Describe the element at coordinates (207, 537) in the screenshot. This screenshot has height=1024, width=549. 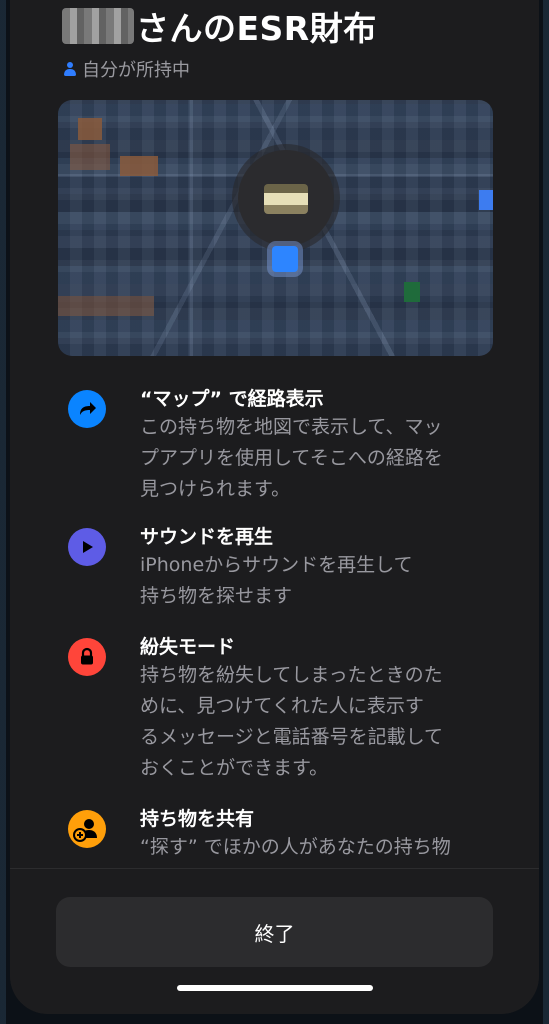
I see `feature-heading: サウンドを再生` at that location.